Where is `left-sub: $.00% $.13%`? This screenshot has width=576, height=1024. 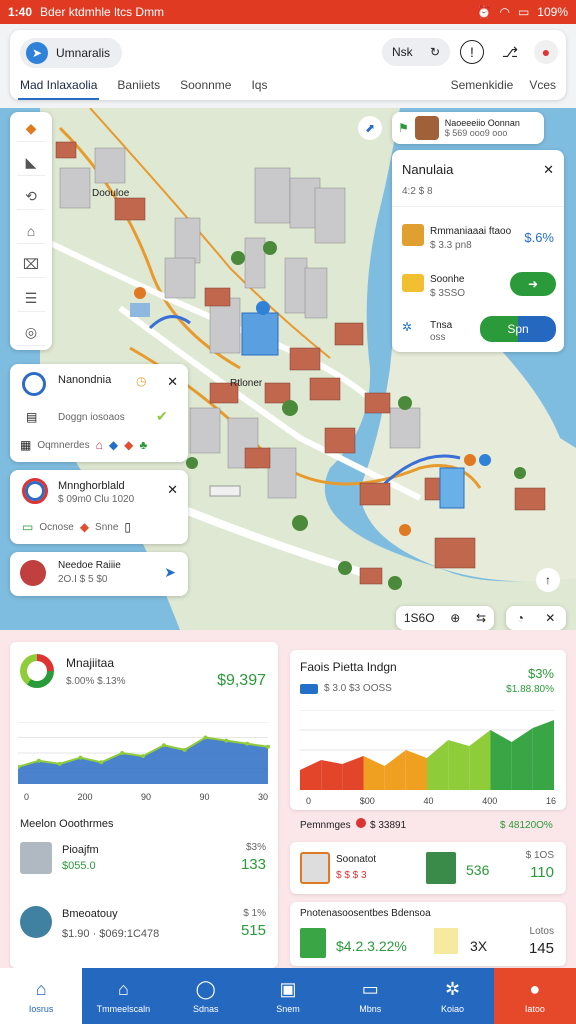 left-sub: $.00% $.13% is located at coordinates (96, 681).